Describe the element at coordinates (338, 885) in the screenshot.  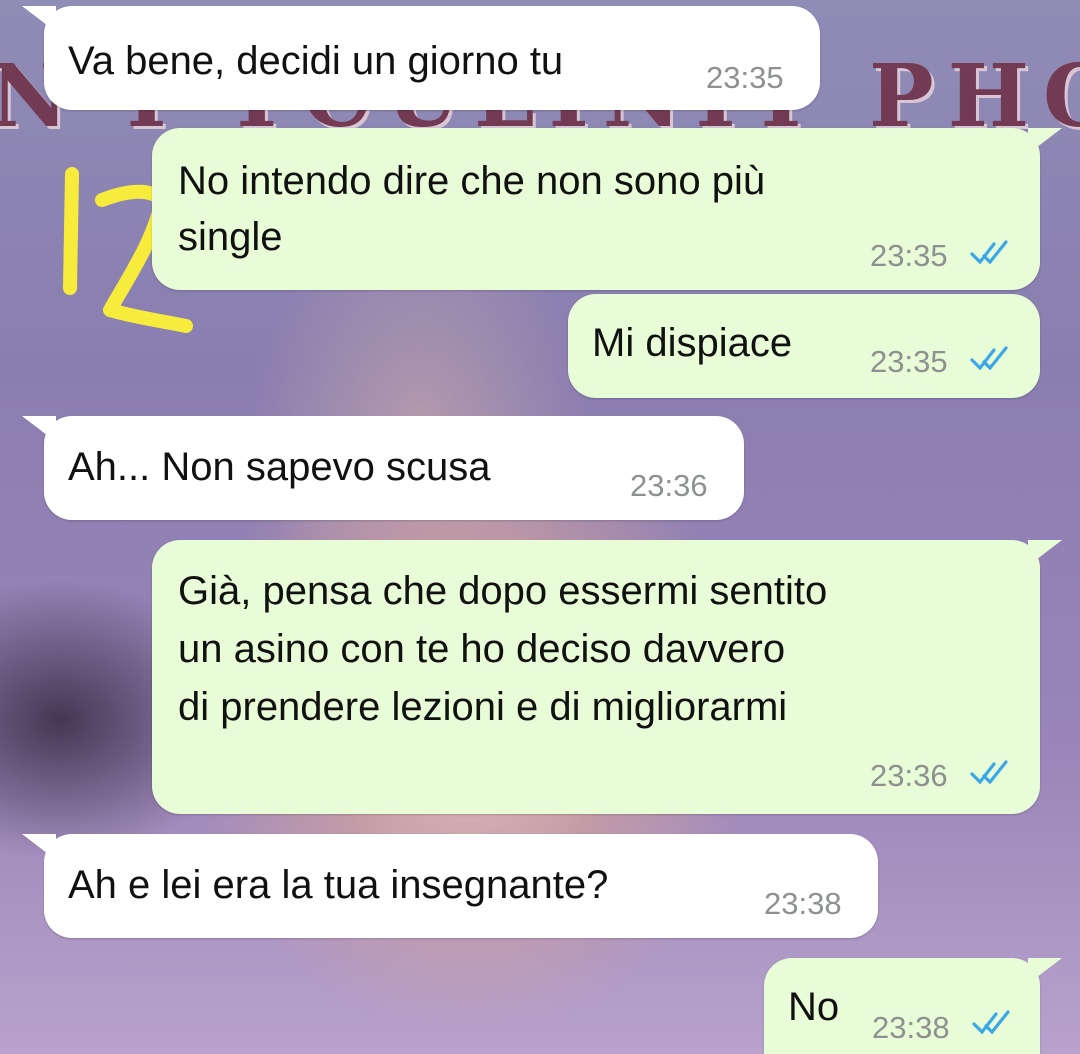
I see `message-text: Ah e lei era la tua insegnante?` at that location.